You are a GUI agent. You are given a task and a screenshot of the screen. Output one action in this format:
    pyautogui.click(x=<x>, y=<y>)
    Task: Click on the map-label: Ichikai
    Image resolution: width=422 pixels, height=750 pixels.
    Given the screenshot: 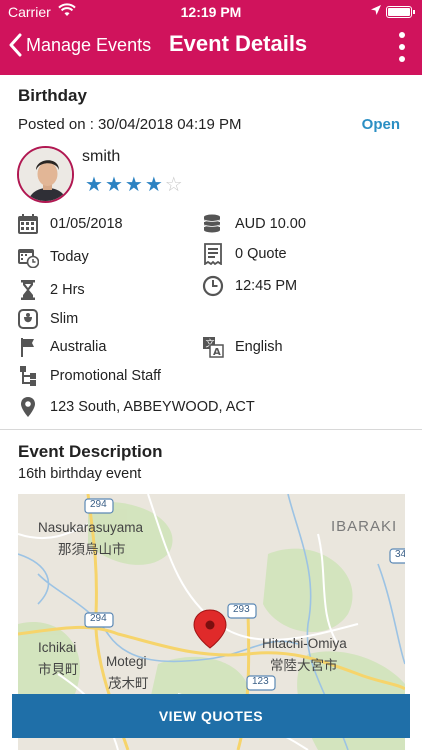 What is the action you would take?
    pyautogui.click(x=57, y=647)
    